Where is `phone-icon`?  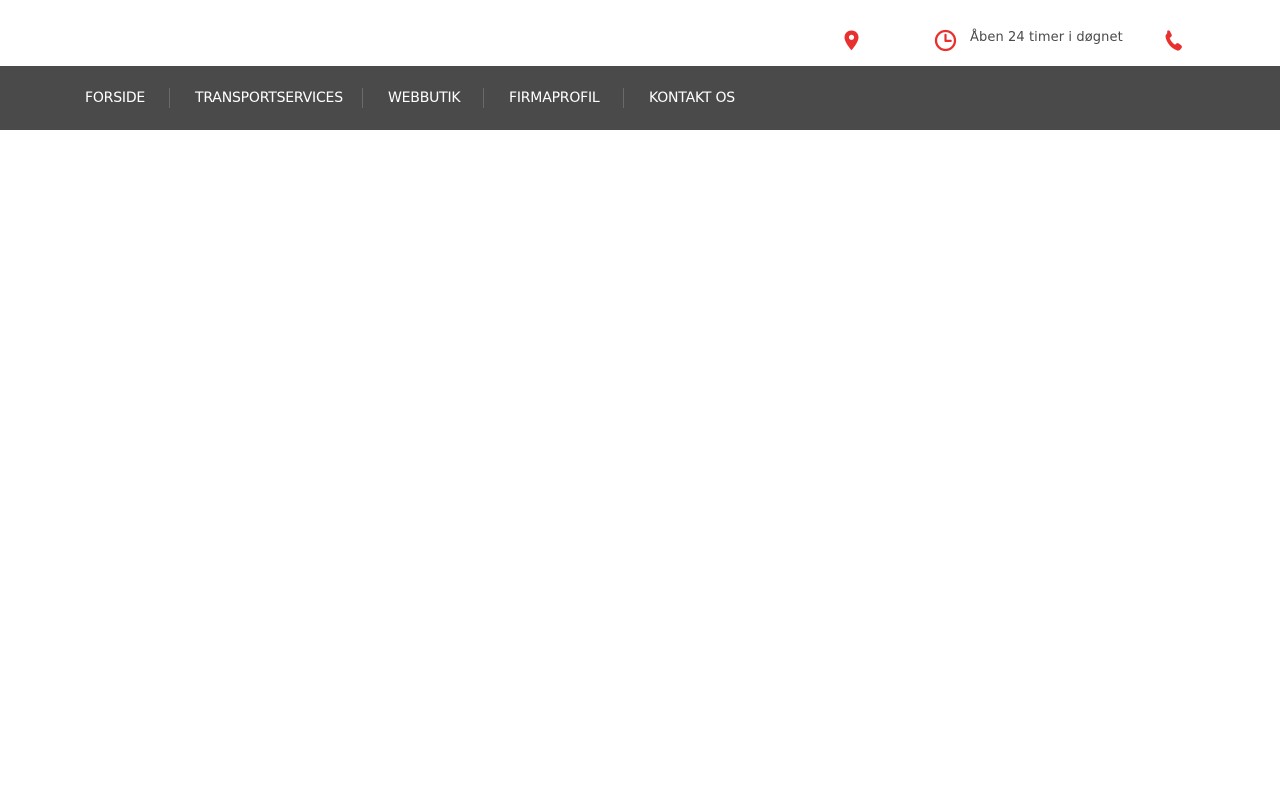
phone-icon is located at coordinates (1173, 40).